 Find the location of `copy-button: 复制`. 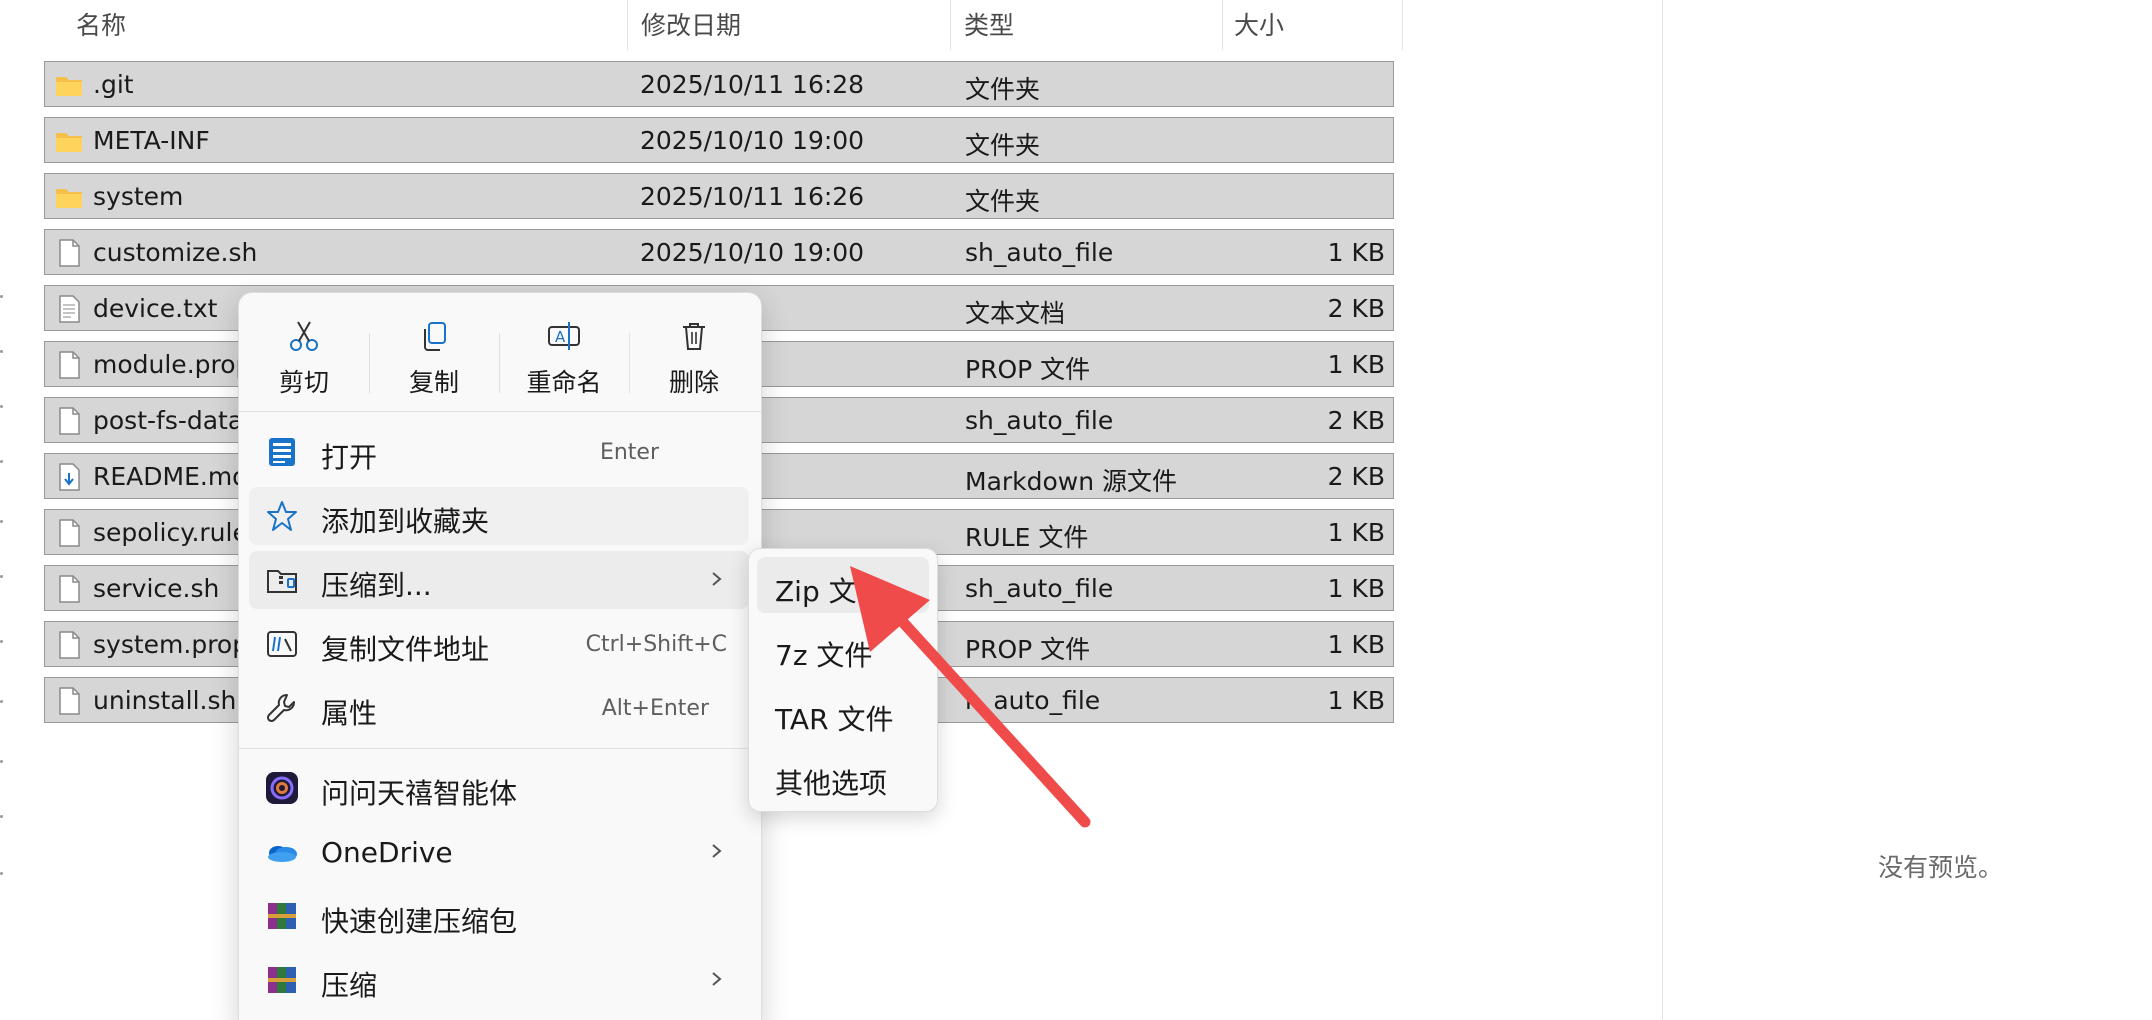

copy-button: 复制 is located at coordinates (434, 361).